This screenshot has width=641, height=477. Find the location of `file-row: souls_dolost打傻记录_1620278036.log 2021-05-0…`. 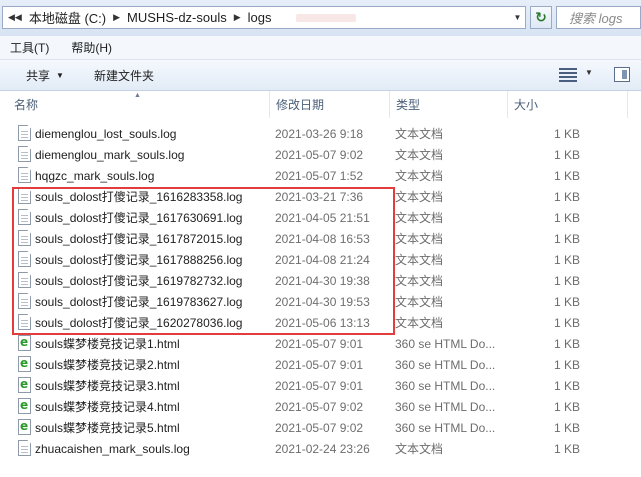

file-row: souls_dolost打傻记录_1620278036.log 2021-05-0… is located at coordinates (320, 322).